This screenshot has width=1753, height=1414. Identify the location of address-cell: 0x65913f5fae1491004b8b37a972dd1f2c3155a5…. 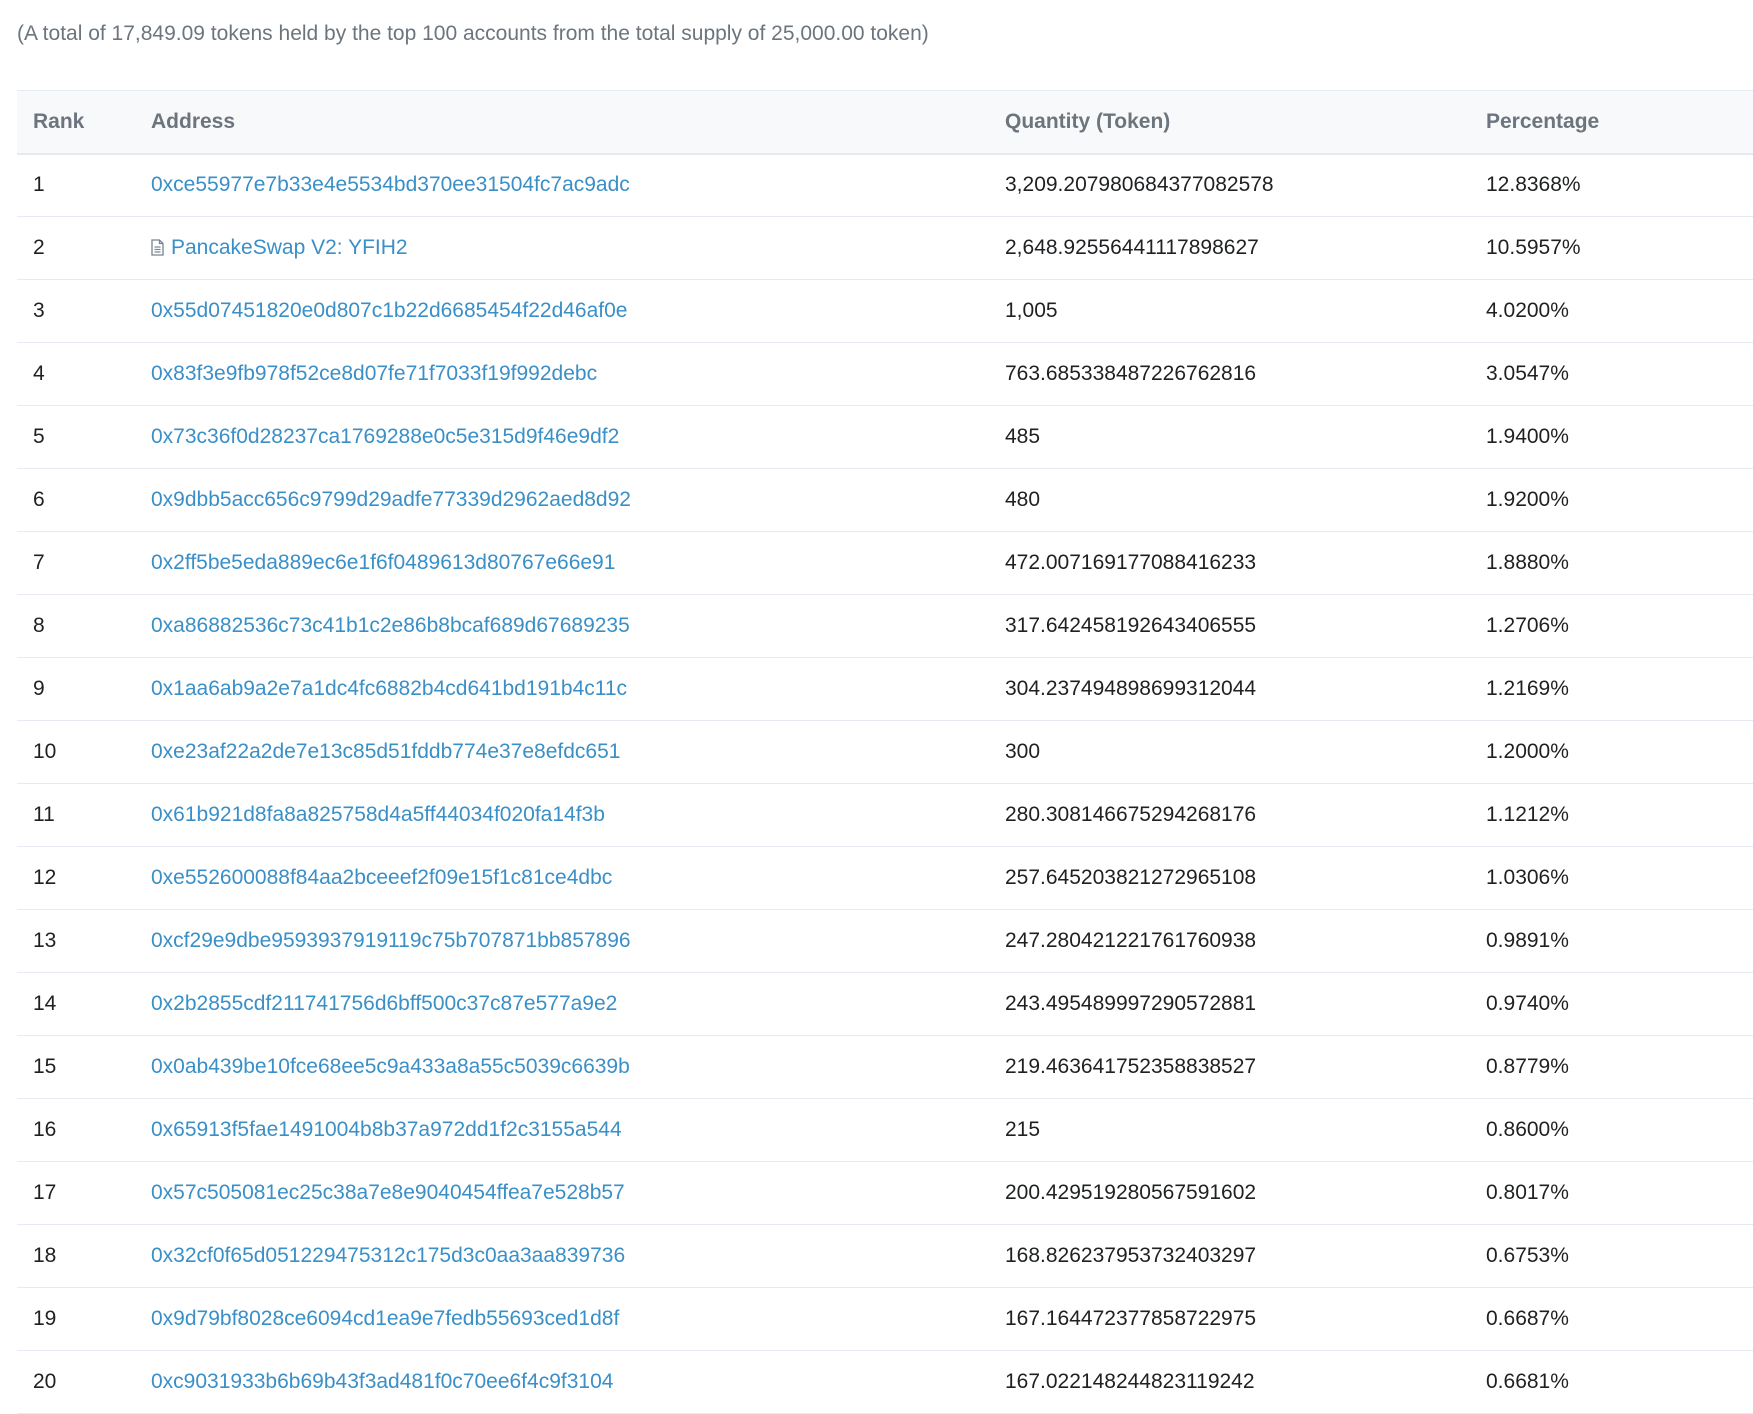
(562, 1130).